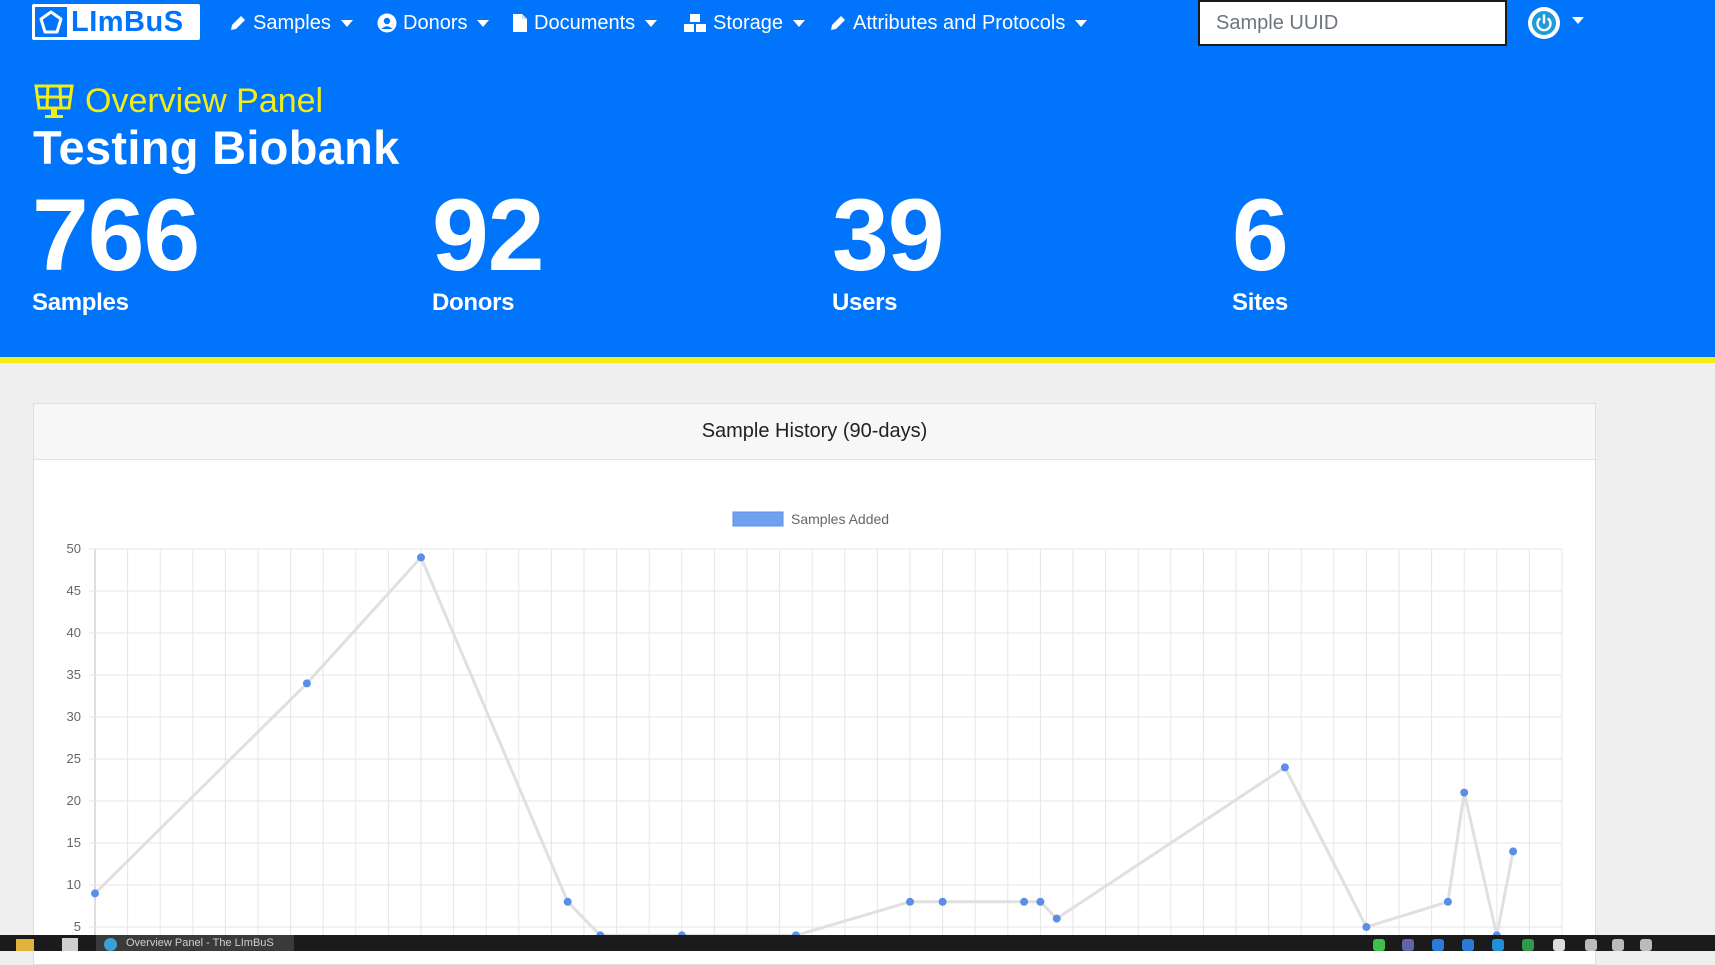 This screenshot has width=1715, height=965. Describe the element at coordinates (758, 519) in the screenshot. I see `legend-swatch` at that location.